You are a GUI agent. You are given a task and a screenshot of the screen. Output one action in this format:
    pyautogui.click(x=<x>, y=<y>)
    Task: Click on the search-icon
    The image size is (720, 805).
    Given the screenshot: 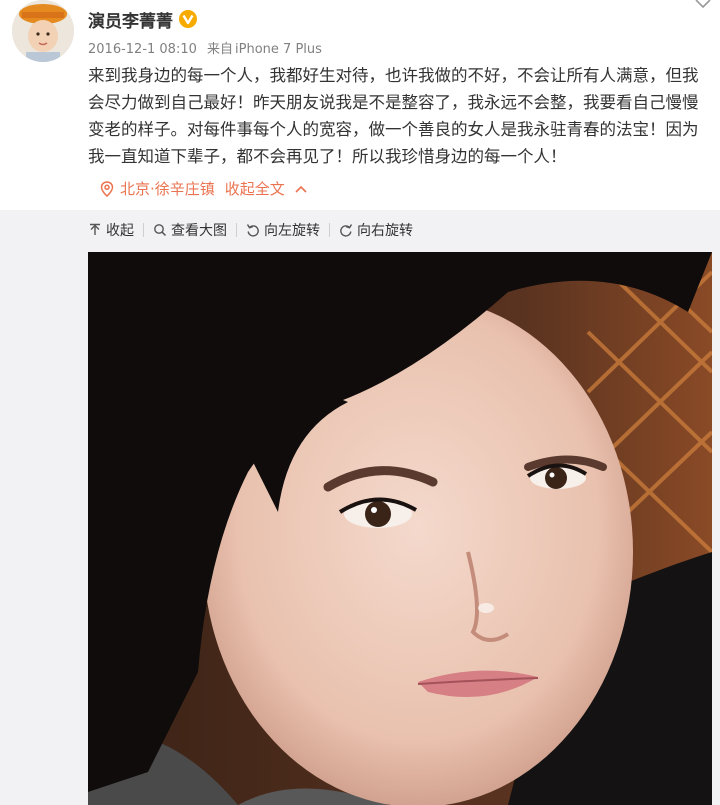 What is the action you would take?
    pyautogui.click(x=160, y=230)
    